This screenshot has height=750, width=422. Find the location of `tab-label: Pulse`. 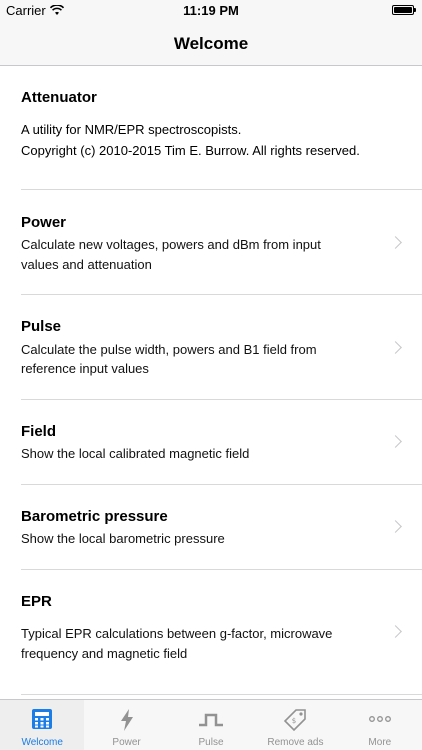

tab-label: Pulse is located at coordinates (211, 742).